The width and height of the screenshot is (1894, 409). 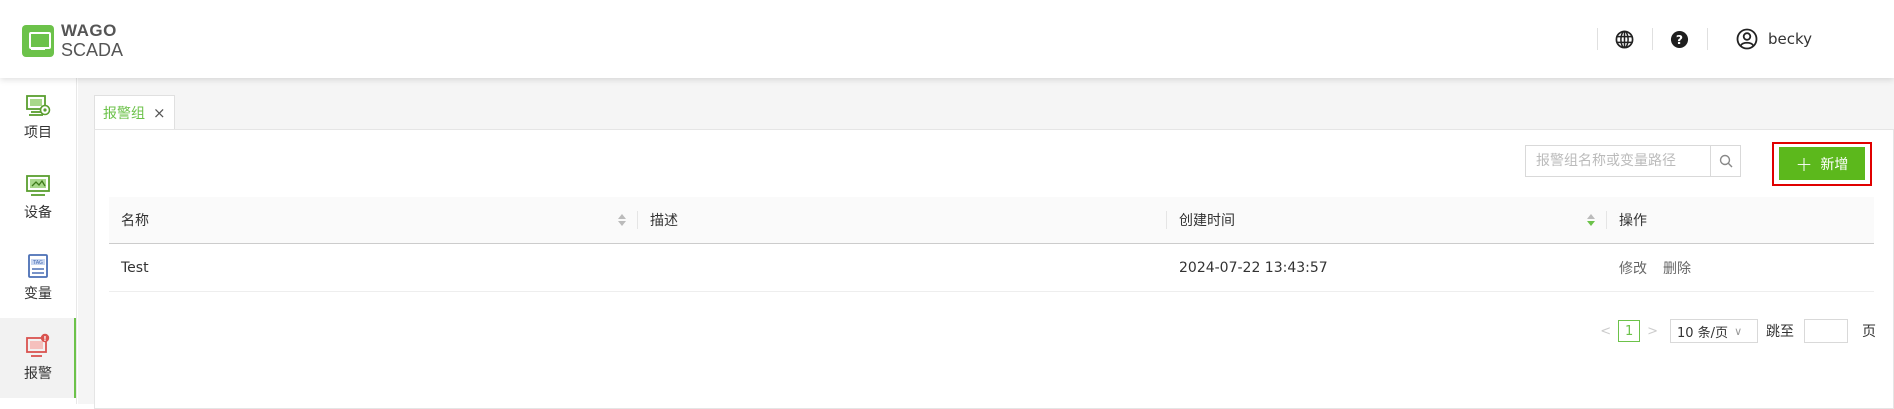 What do you see at coordinates (1253, 267) in the screenshot?
I see `cell-created-time: 2024-07-22 13:43:57` at bounding box center [1253, 267].